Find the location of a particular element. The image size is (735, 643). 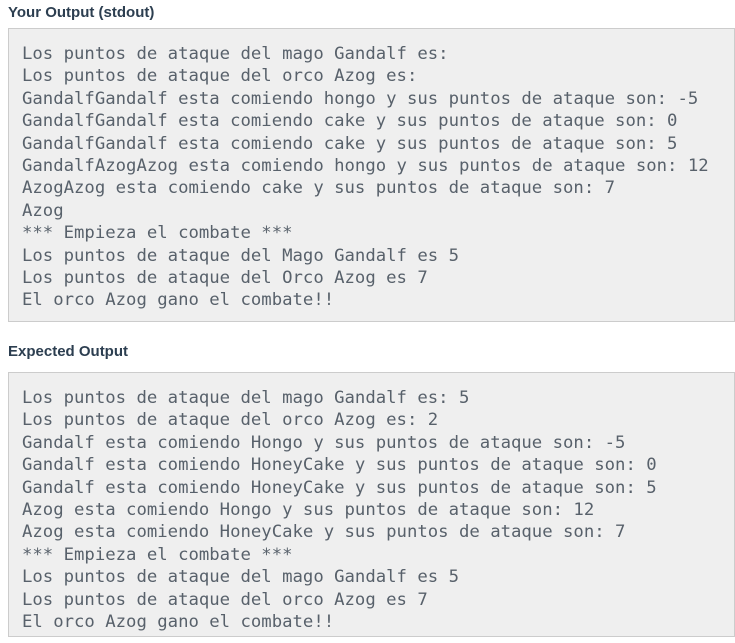

sections-expected-line: *** Empieza el combate *** is located at coordinates (157, 554).